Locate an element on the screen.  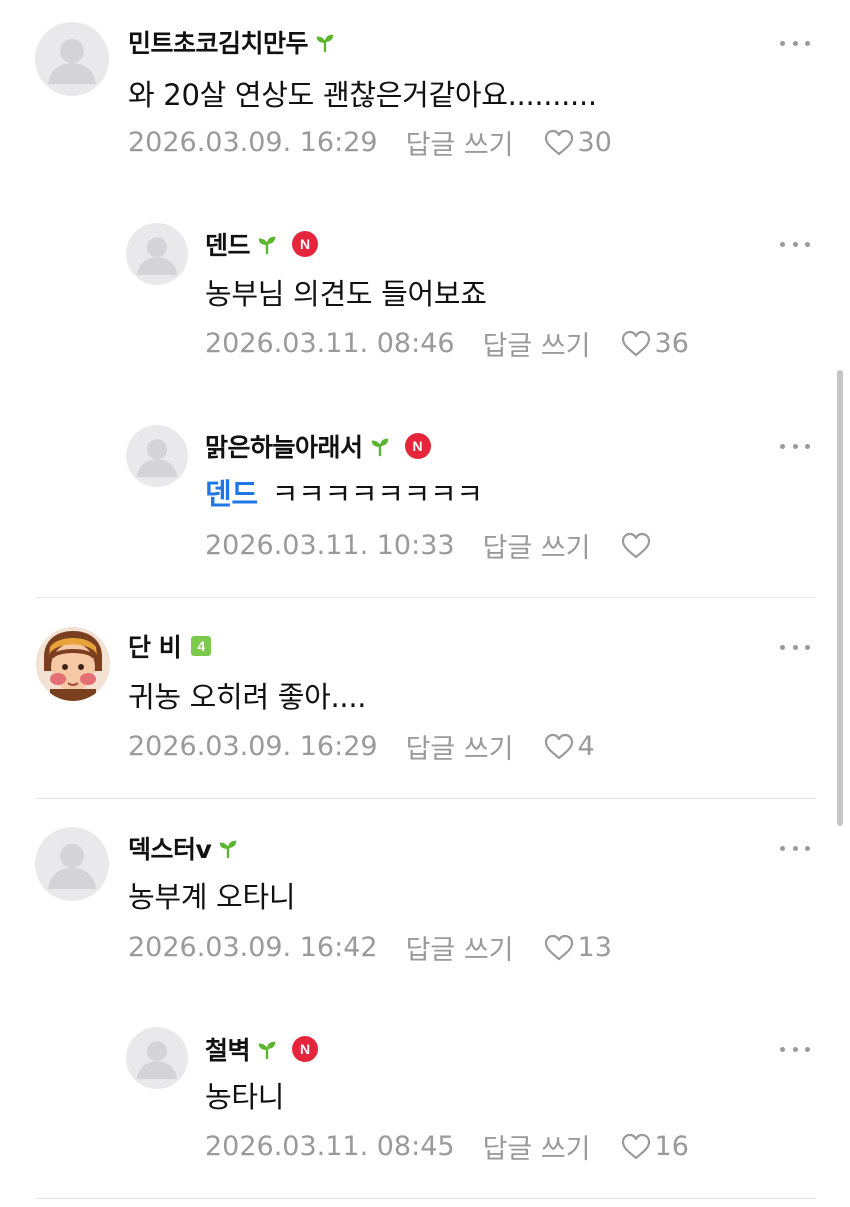
mention-link: 덴드 is located at coordinates (231, 494).